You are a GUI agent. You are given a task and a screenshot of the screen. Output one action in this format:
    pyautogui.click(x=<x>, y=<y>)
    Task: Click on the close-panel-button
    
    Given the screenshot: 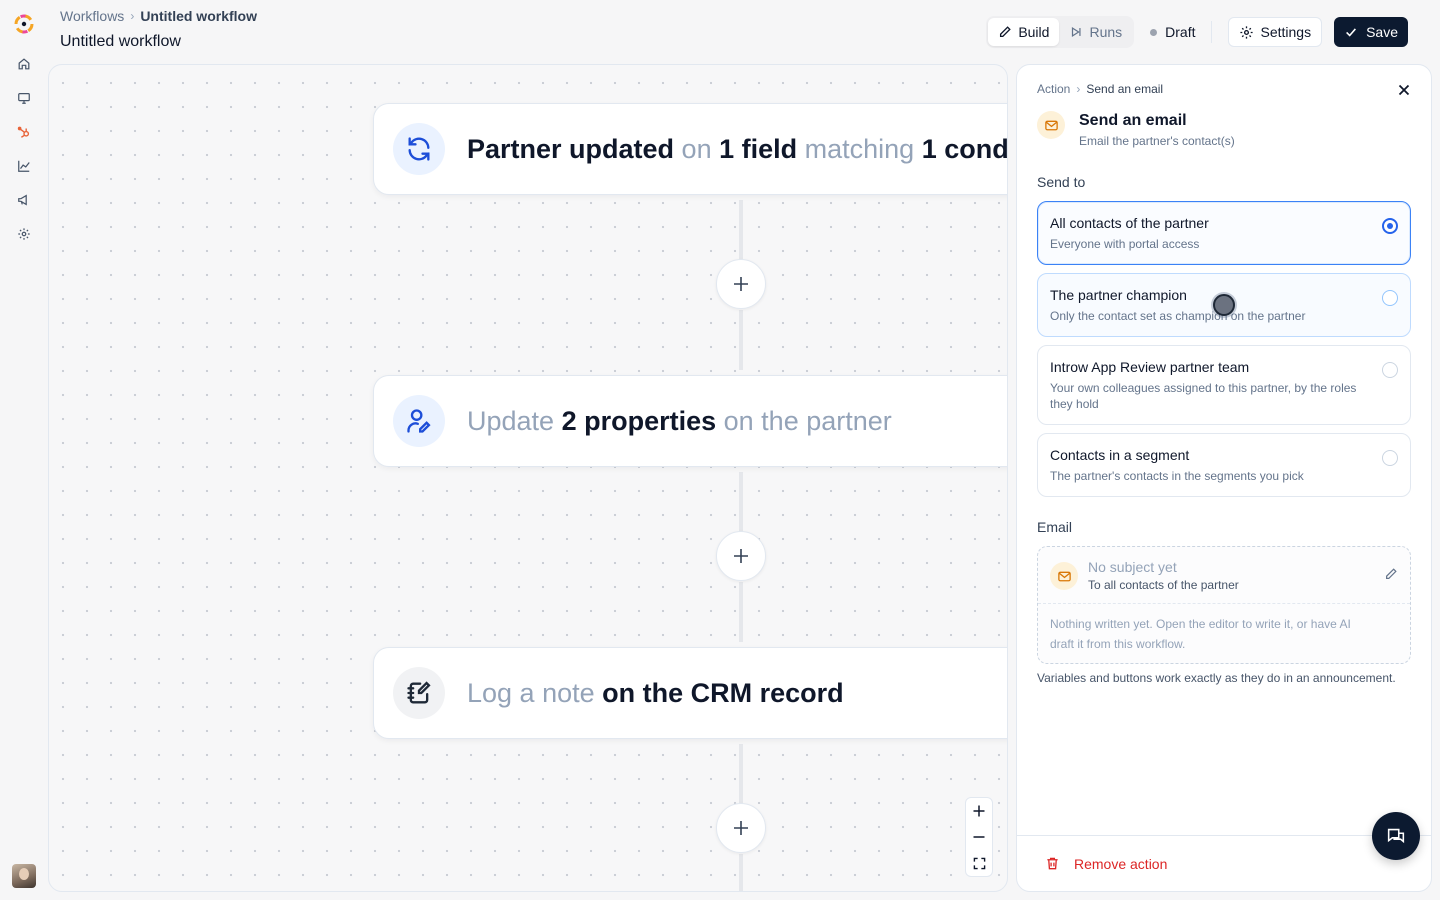 What is the action you would take?
    pyautogui.click(x=1404, y=92)
    